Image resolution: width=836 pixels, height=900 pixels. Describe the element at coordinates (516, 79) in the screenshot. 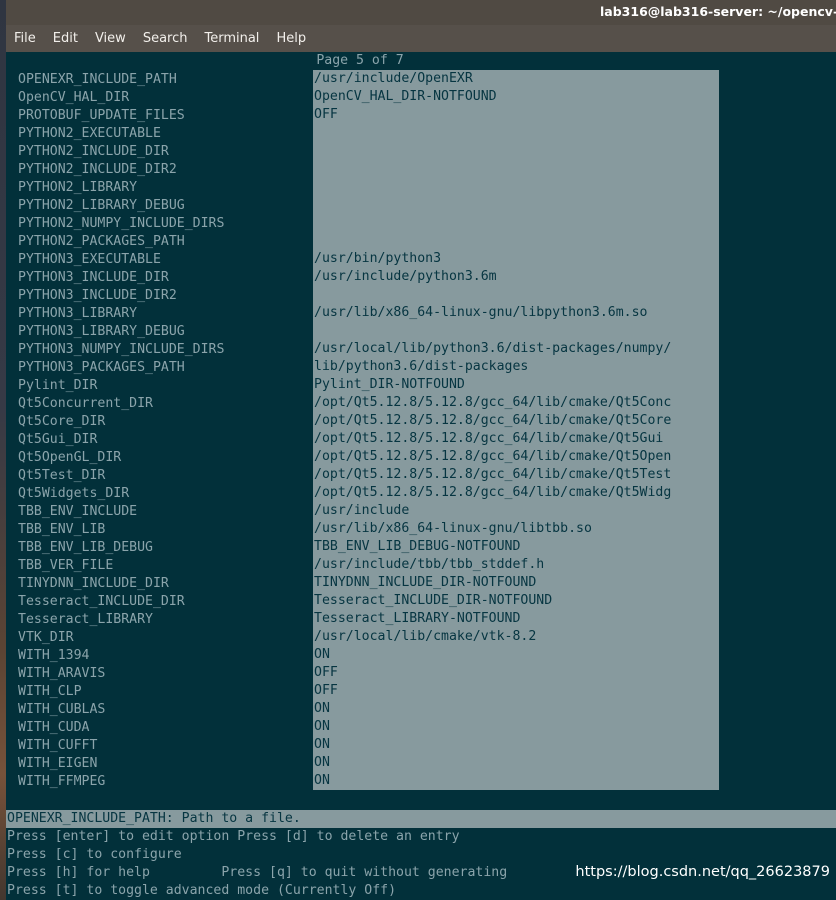

I see `cmake-value-row: /usr/include/OpenEXR` at that location.